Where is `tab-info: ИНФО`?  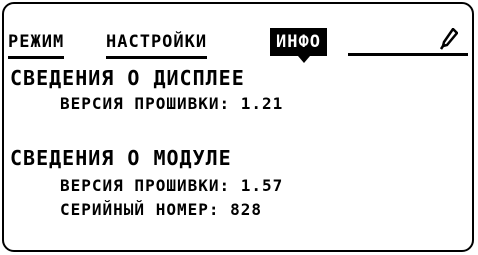
tab-info: ИНФО is located at coordinates (298, 42).